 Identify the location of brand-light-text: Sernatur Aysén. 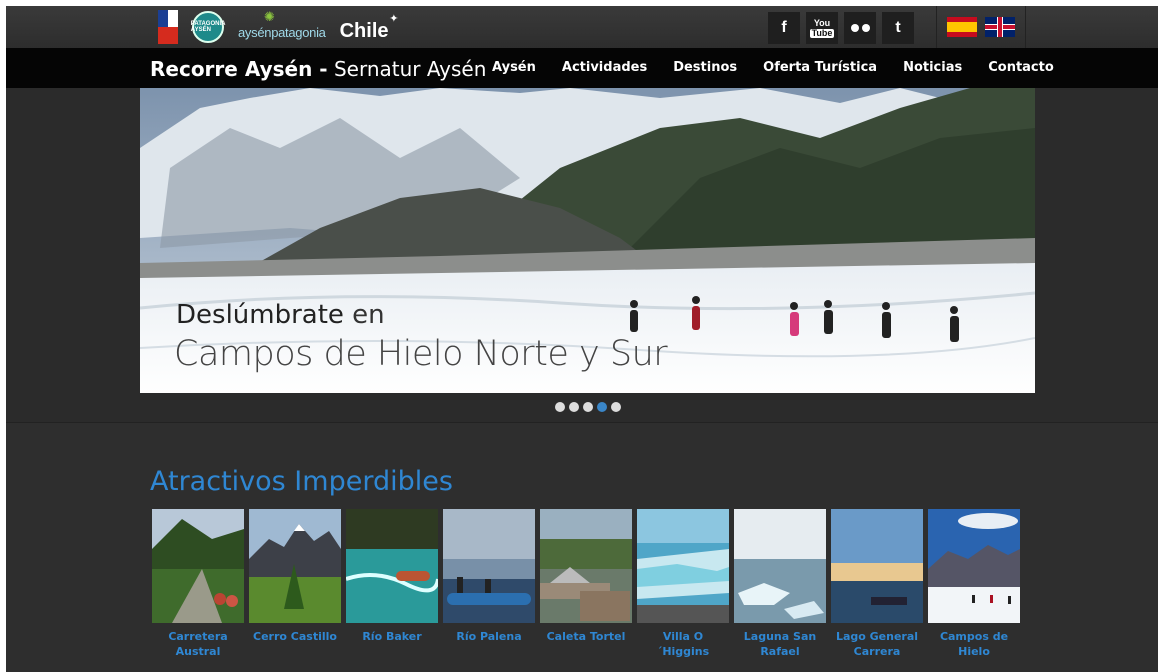
(407, 69).